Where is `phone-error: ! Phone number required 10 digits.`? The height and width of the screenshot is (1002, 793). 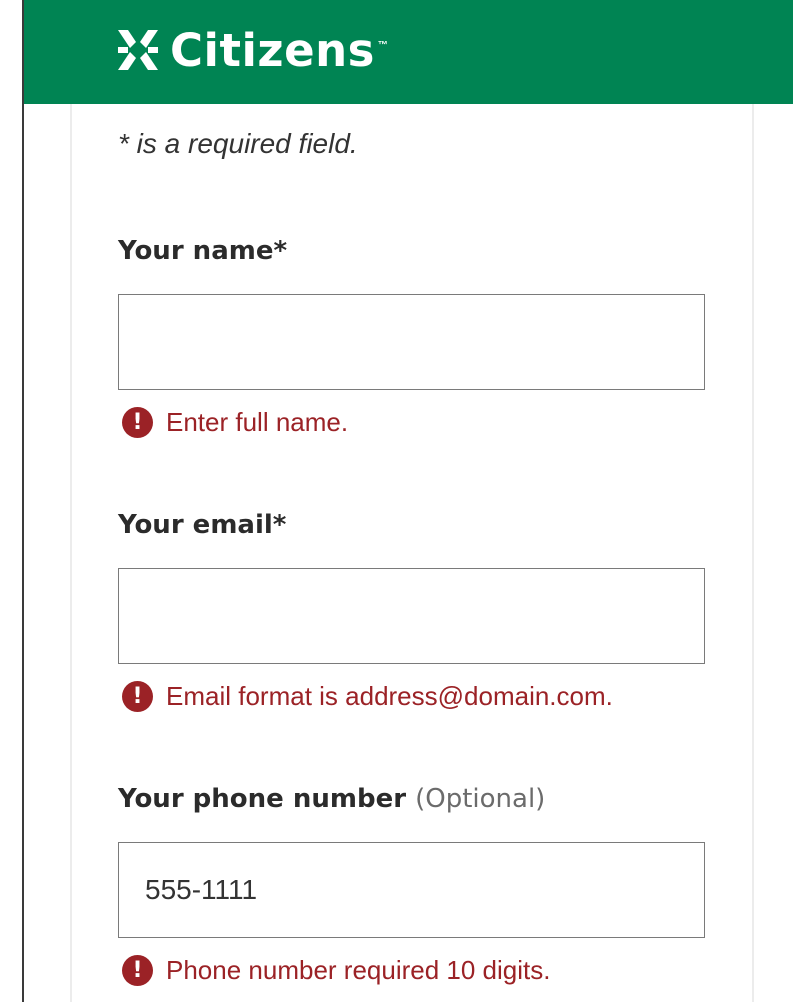
phone-error: ! Phone number required 10 digits. is located at coordinates (336, 970).